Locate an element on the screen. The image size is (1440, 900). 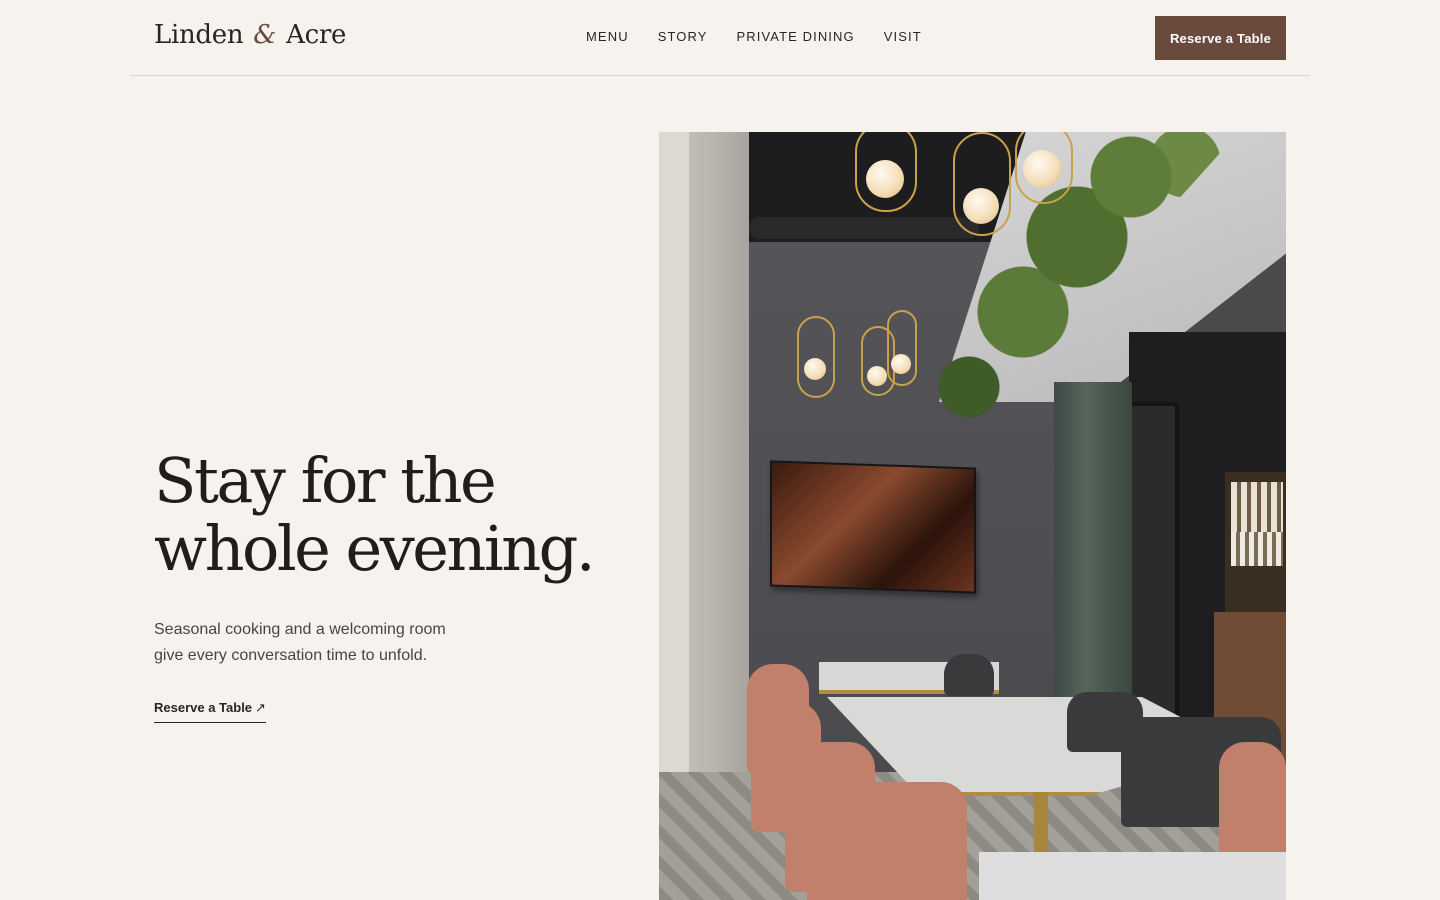
nav-item-menu: MENU is located at coordinates (607, 36).